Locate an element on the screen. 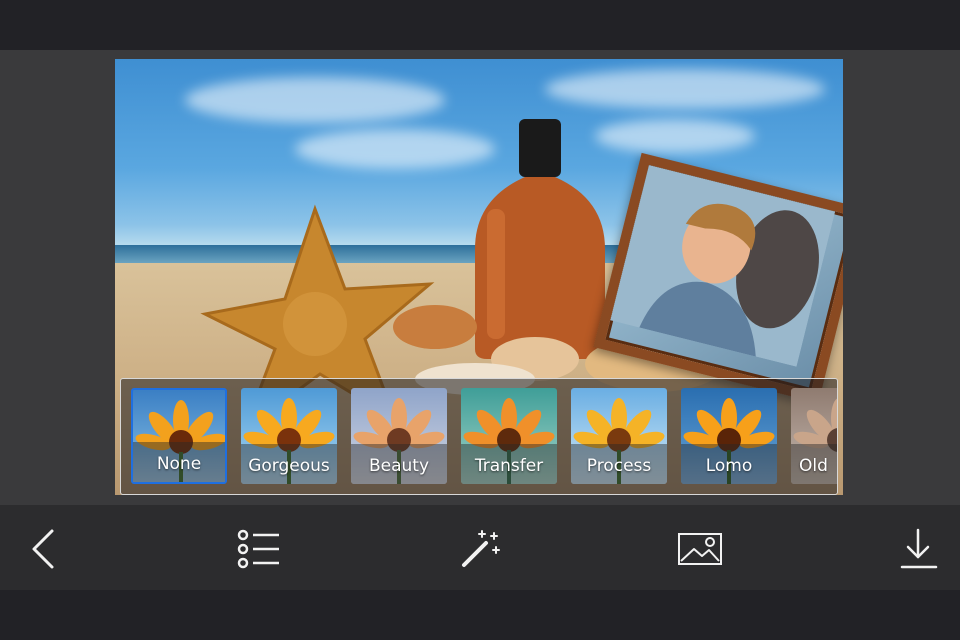  filter-label: Beauty is located at coordinates (399, 466).